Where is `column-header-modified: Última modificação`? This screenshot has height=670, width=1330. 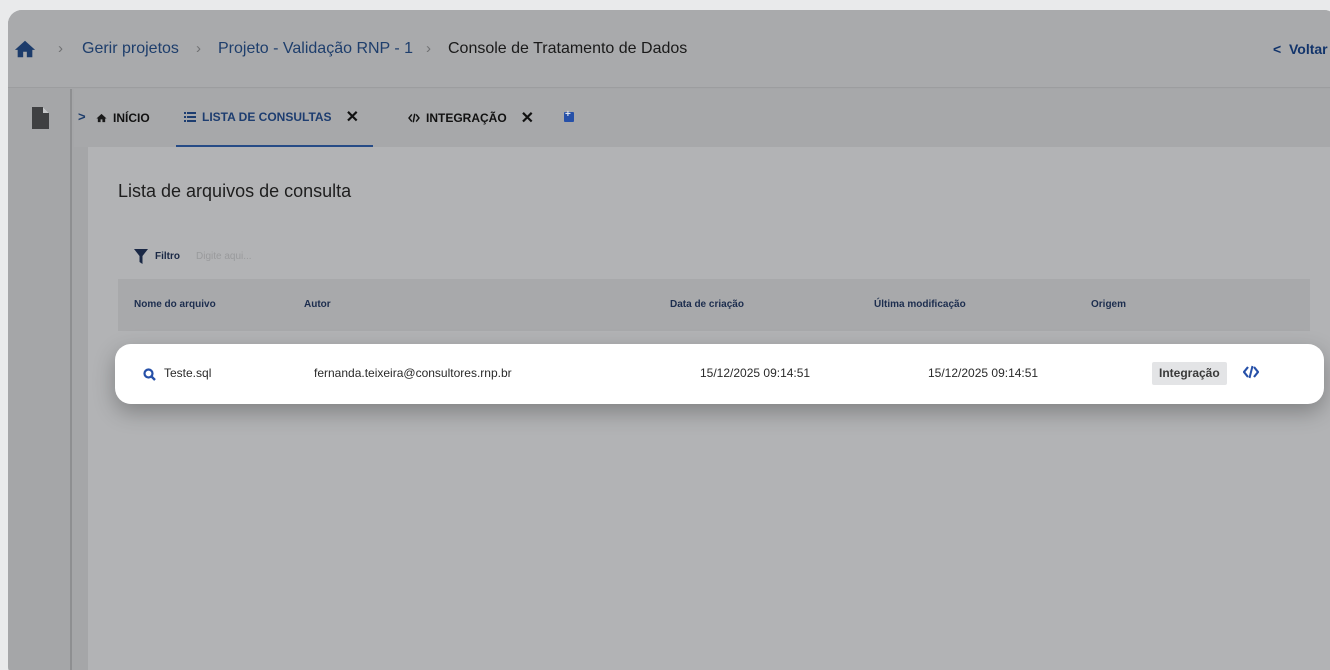 column-header-modified: Última modificação is located at coordinates (920, 304).